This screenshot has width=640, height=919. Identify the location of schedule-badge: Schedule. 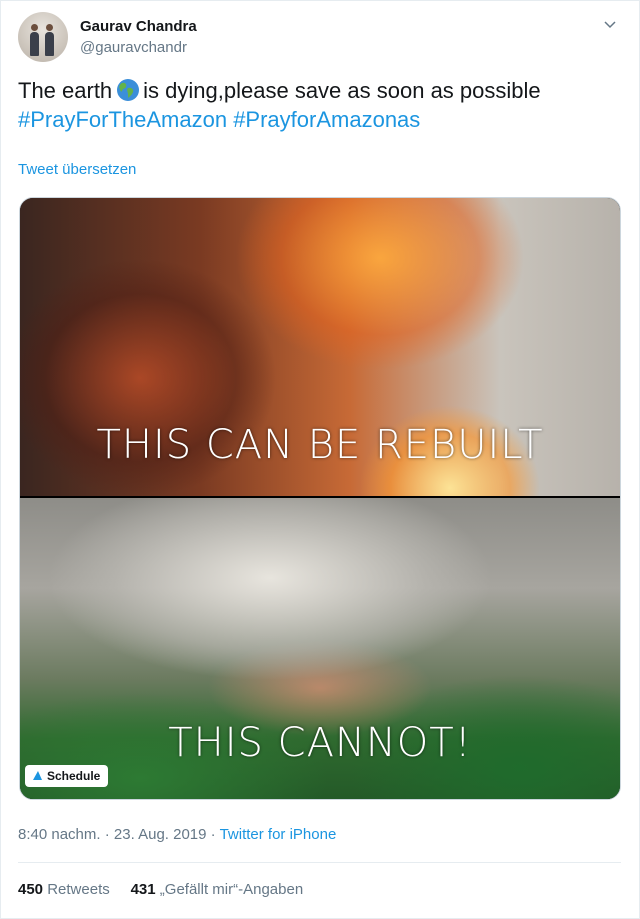
(67, 776).